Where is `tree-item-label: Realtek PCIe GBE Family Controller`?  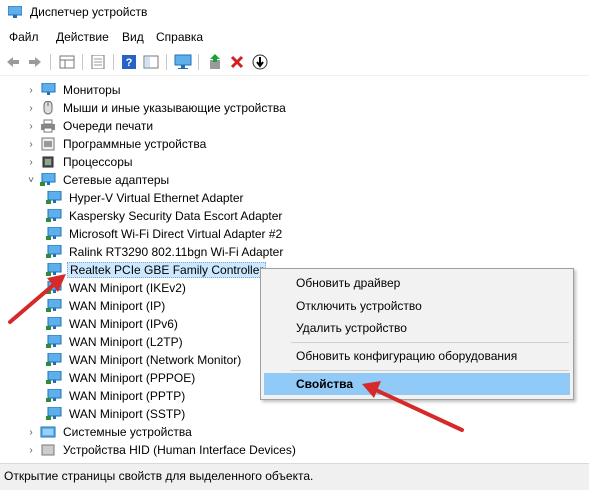 tree-item-label: Realtek PCIe GBE Family Controller is located at coordinates (167, 270).